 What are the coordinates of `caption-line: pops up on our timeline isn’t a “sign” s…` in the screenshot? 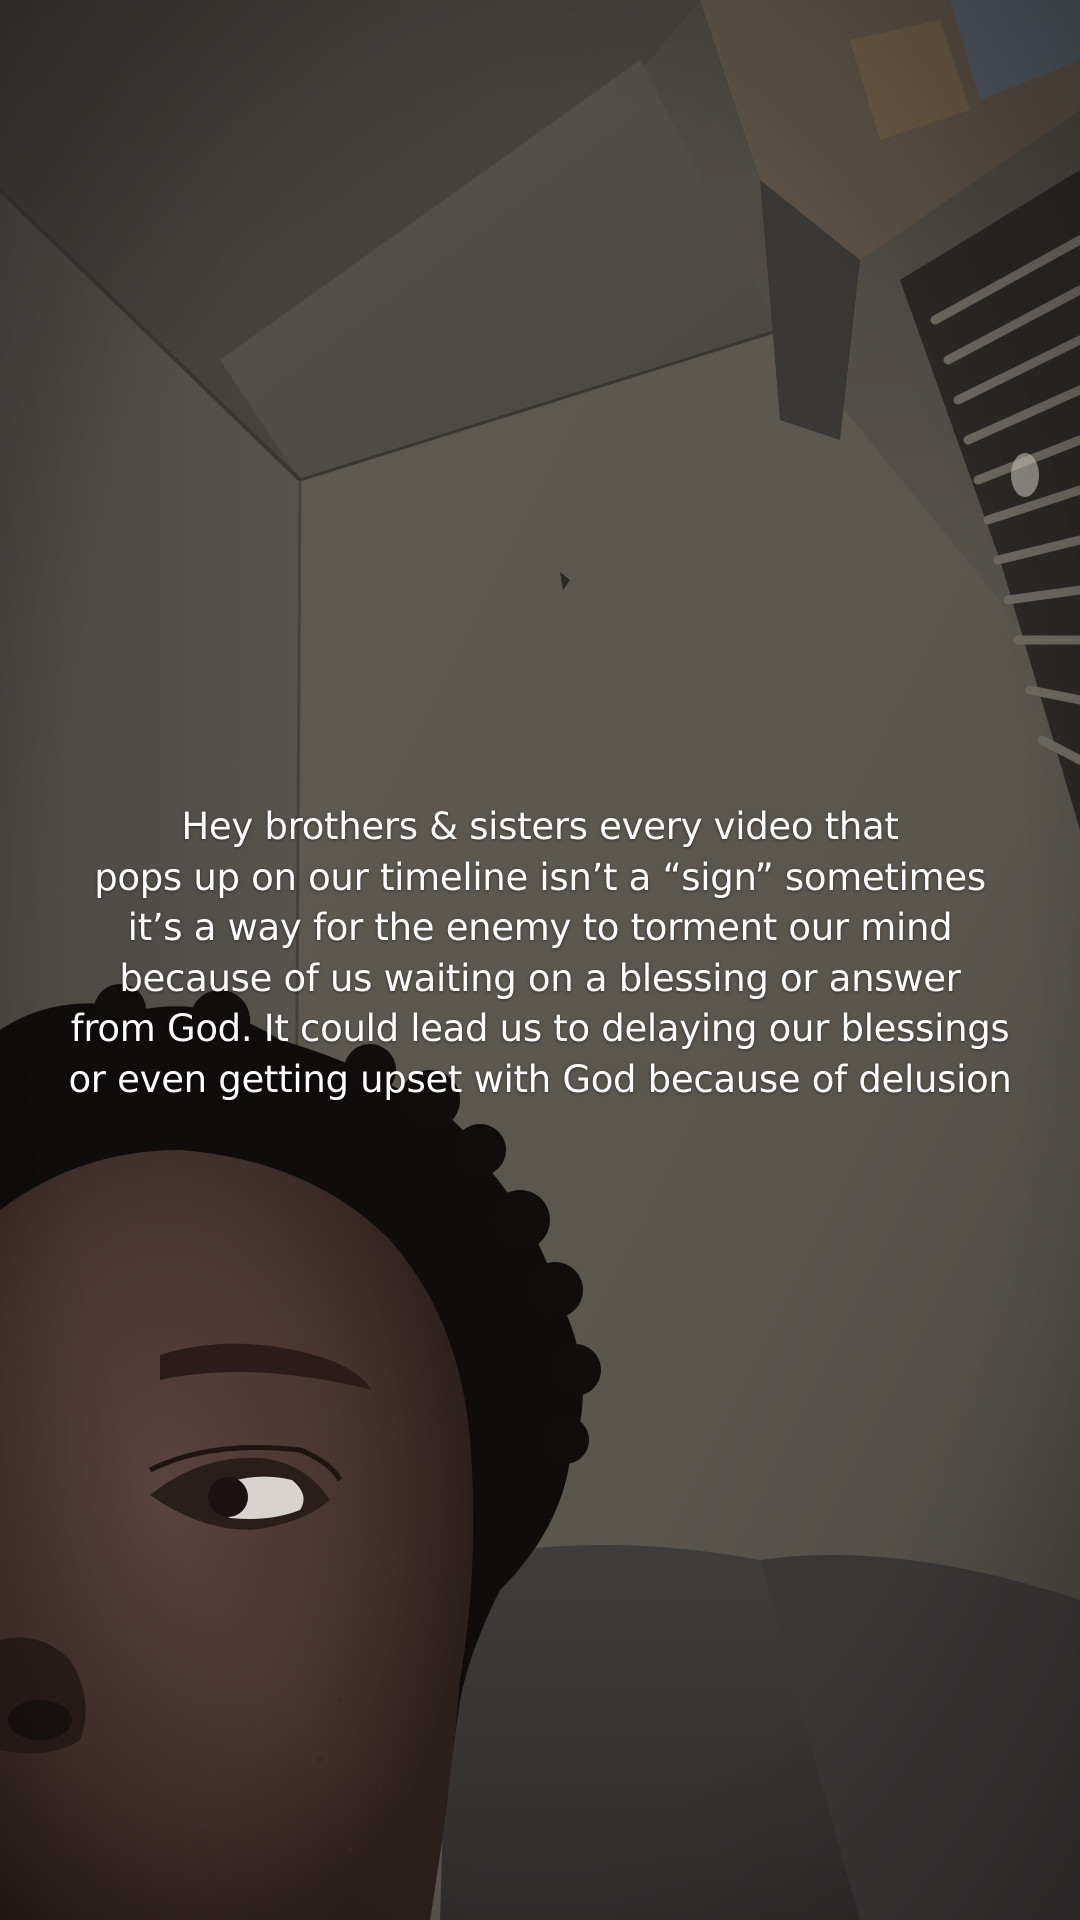 It's located at (540, 877).